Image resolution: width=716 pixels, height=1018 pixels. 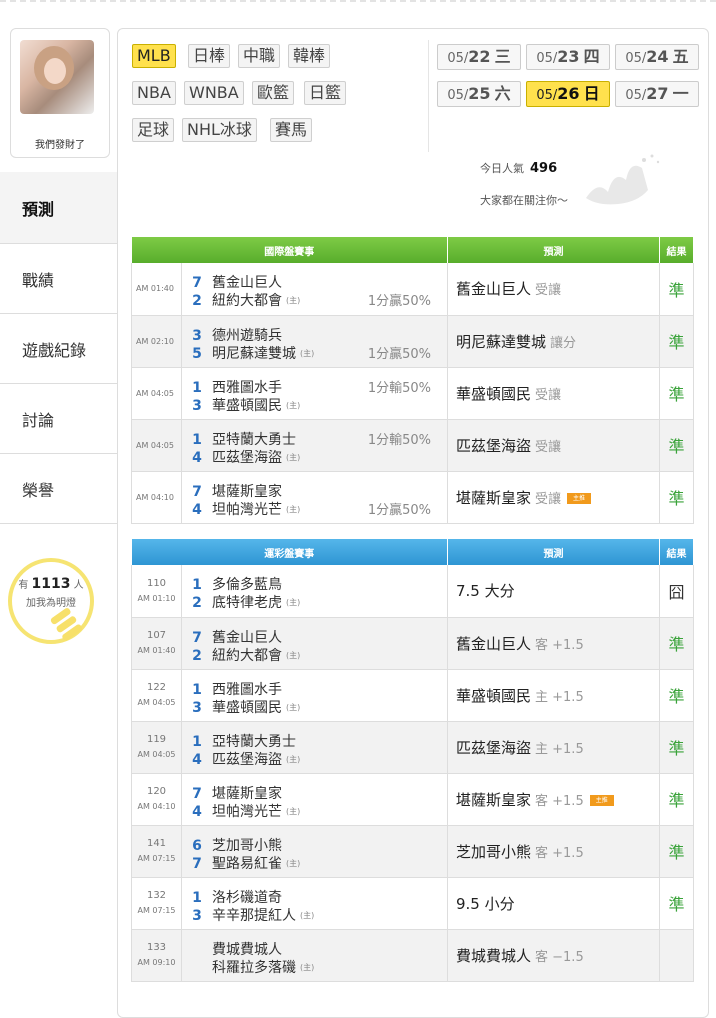 What do you see at coordinates (291, 130) in the screenshot?
I see `league-horse-racing: 賽馬` at bounding box center [291, 130].